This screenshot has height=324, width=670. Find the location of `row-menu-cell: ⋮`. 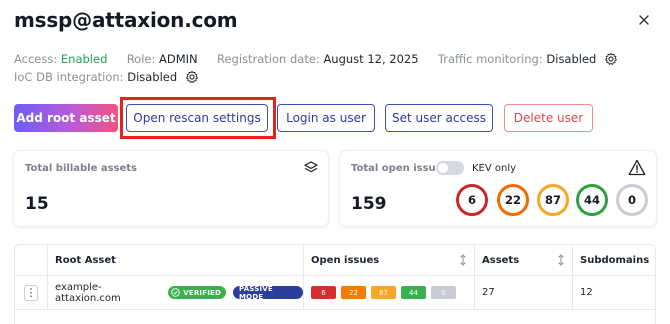

row-menu-cell: ⋮ is located at coordinates (31, 293).